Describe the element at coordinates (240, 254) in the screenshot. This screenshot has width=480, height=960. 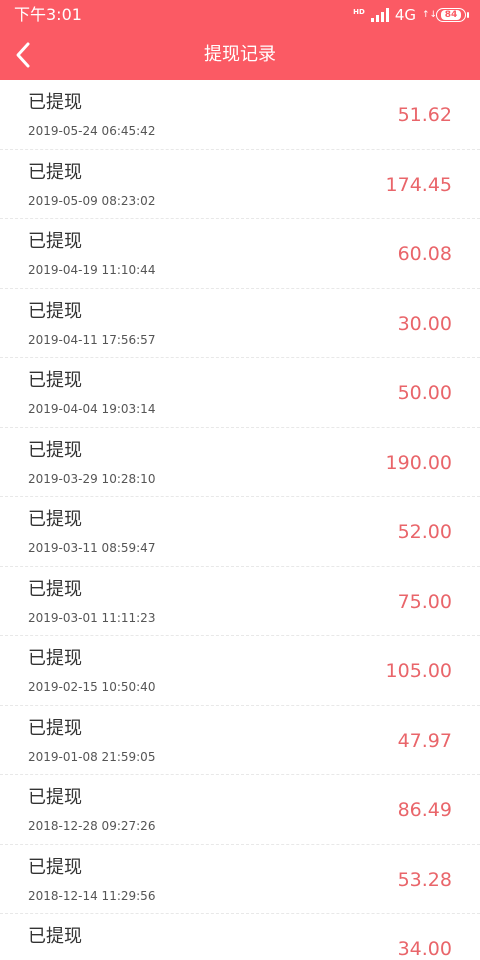
I see `withdrawal-record: 已提现 2019-04-19 11:10:44 60.08` at that location.